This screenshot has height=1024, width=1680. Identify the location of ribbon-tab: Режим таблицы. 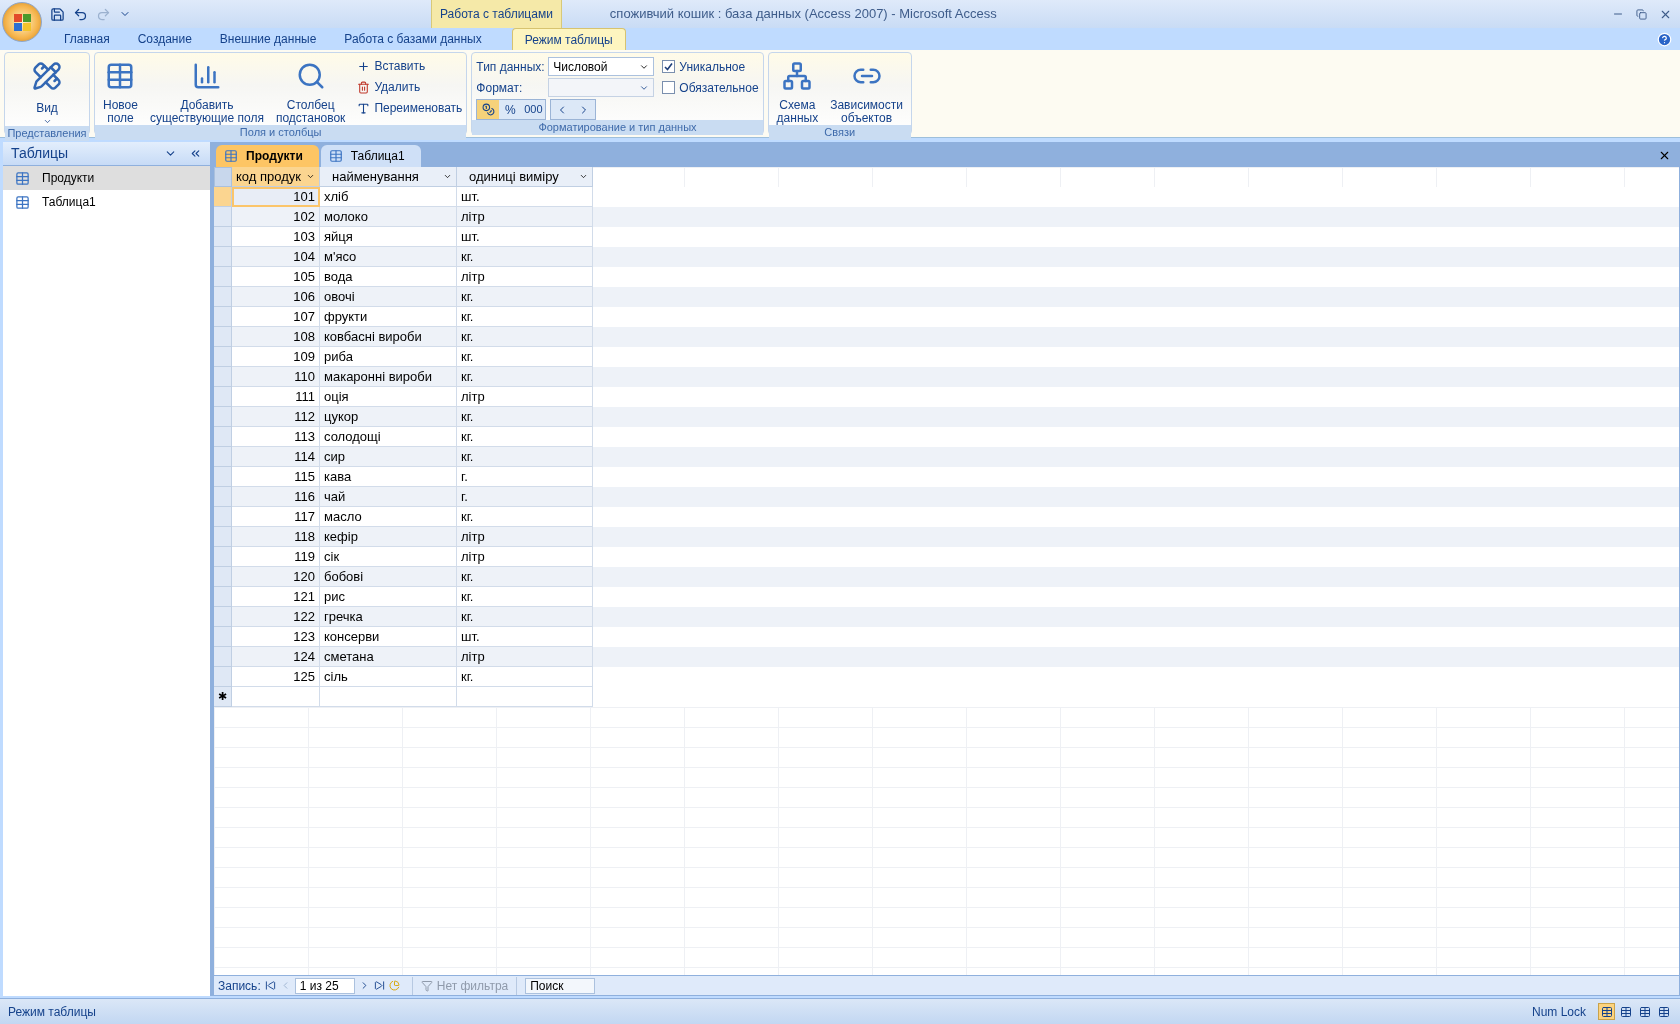
(568, 39).